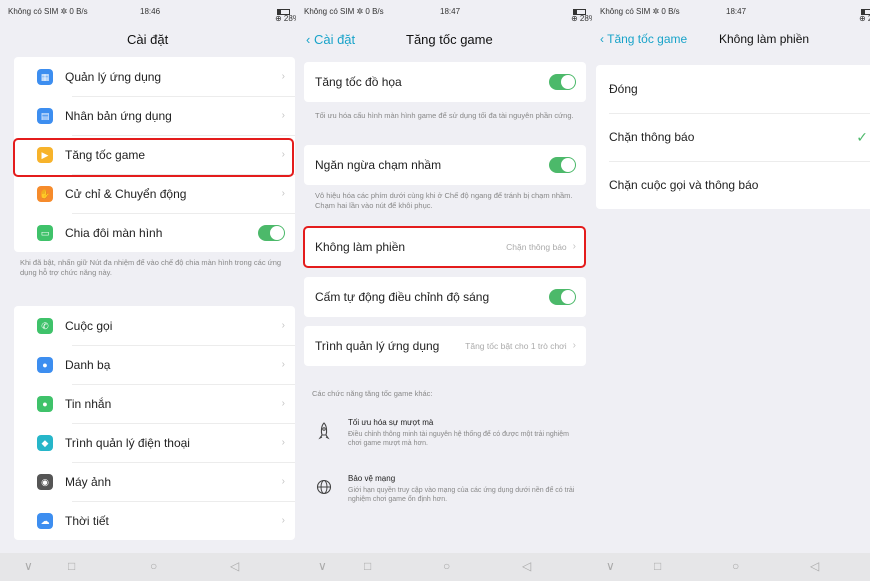 The height and width of the screenshot is (581, 870). I want to click on camera-icon: ◉, so click(45, 481).